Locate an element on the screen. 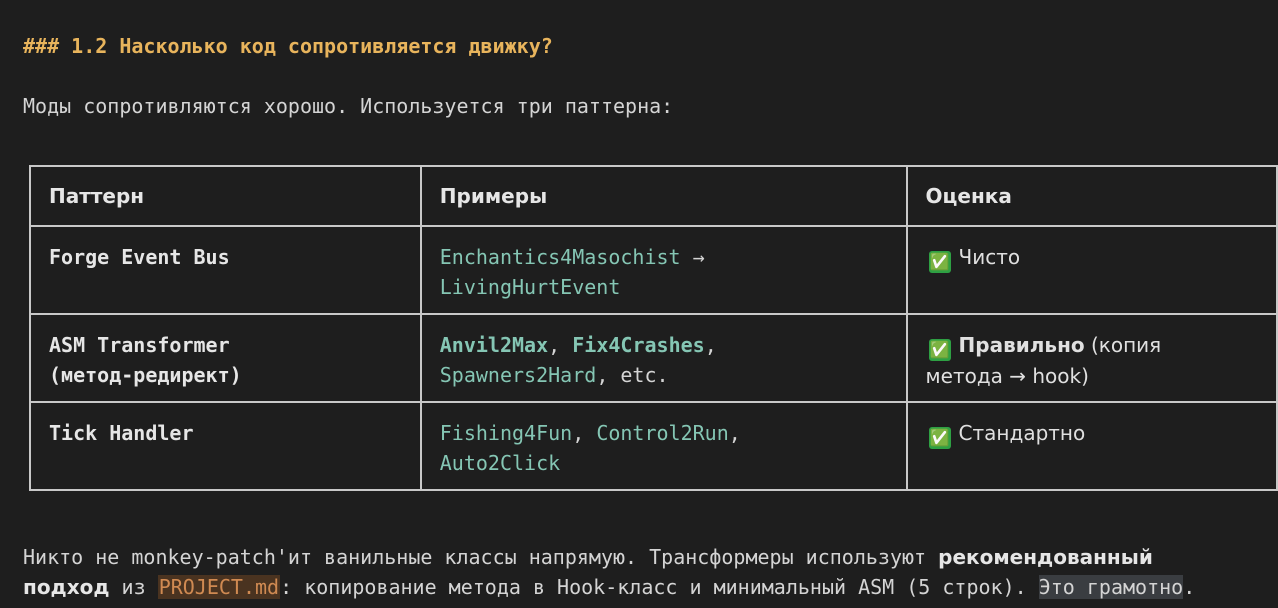  arrow-text: → is located at coordinates (698, 257).